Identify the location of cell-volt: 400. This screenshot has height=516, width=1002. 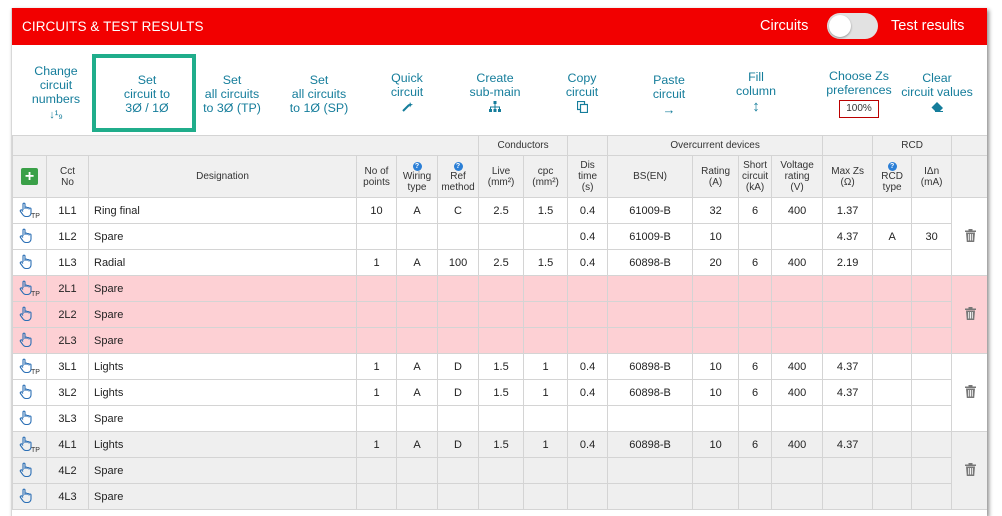
(797, 366).